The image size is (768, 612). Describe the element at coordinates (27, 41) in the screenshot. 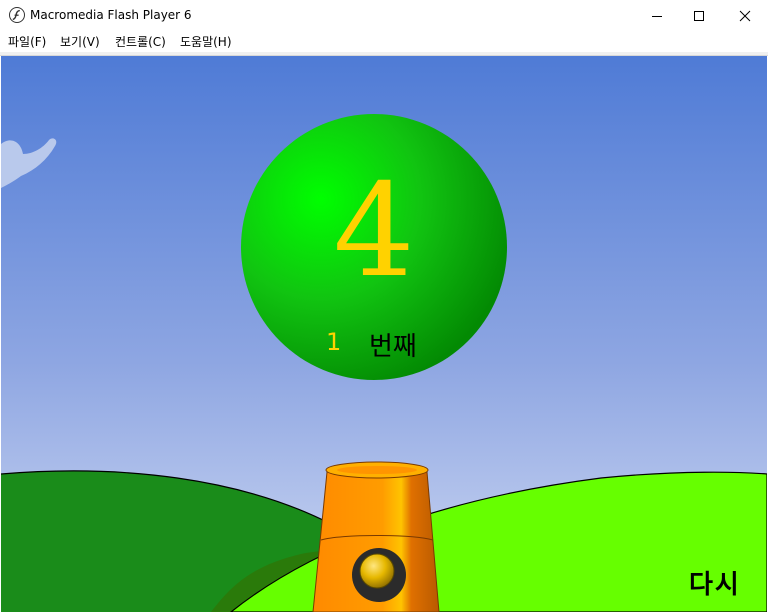

I see `menu-file: 파일(F)` at that location.